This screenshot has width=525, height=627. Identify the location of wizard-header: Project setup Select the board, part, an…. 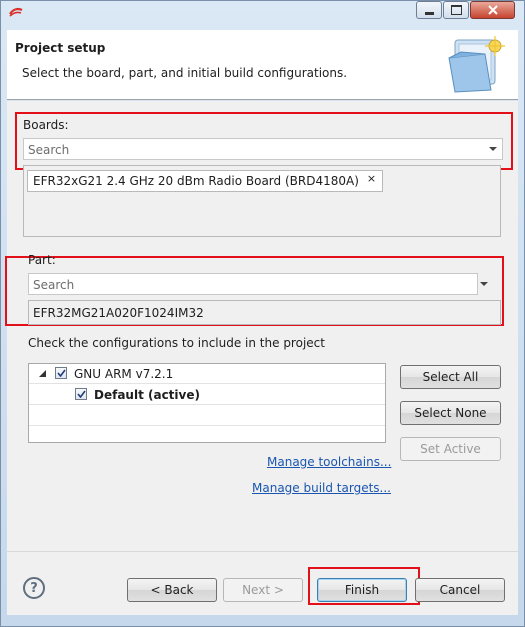
(262, 65).